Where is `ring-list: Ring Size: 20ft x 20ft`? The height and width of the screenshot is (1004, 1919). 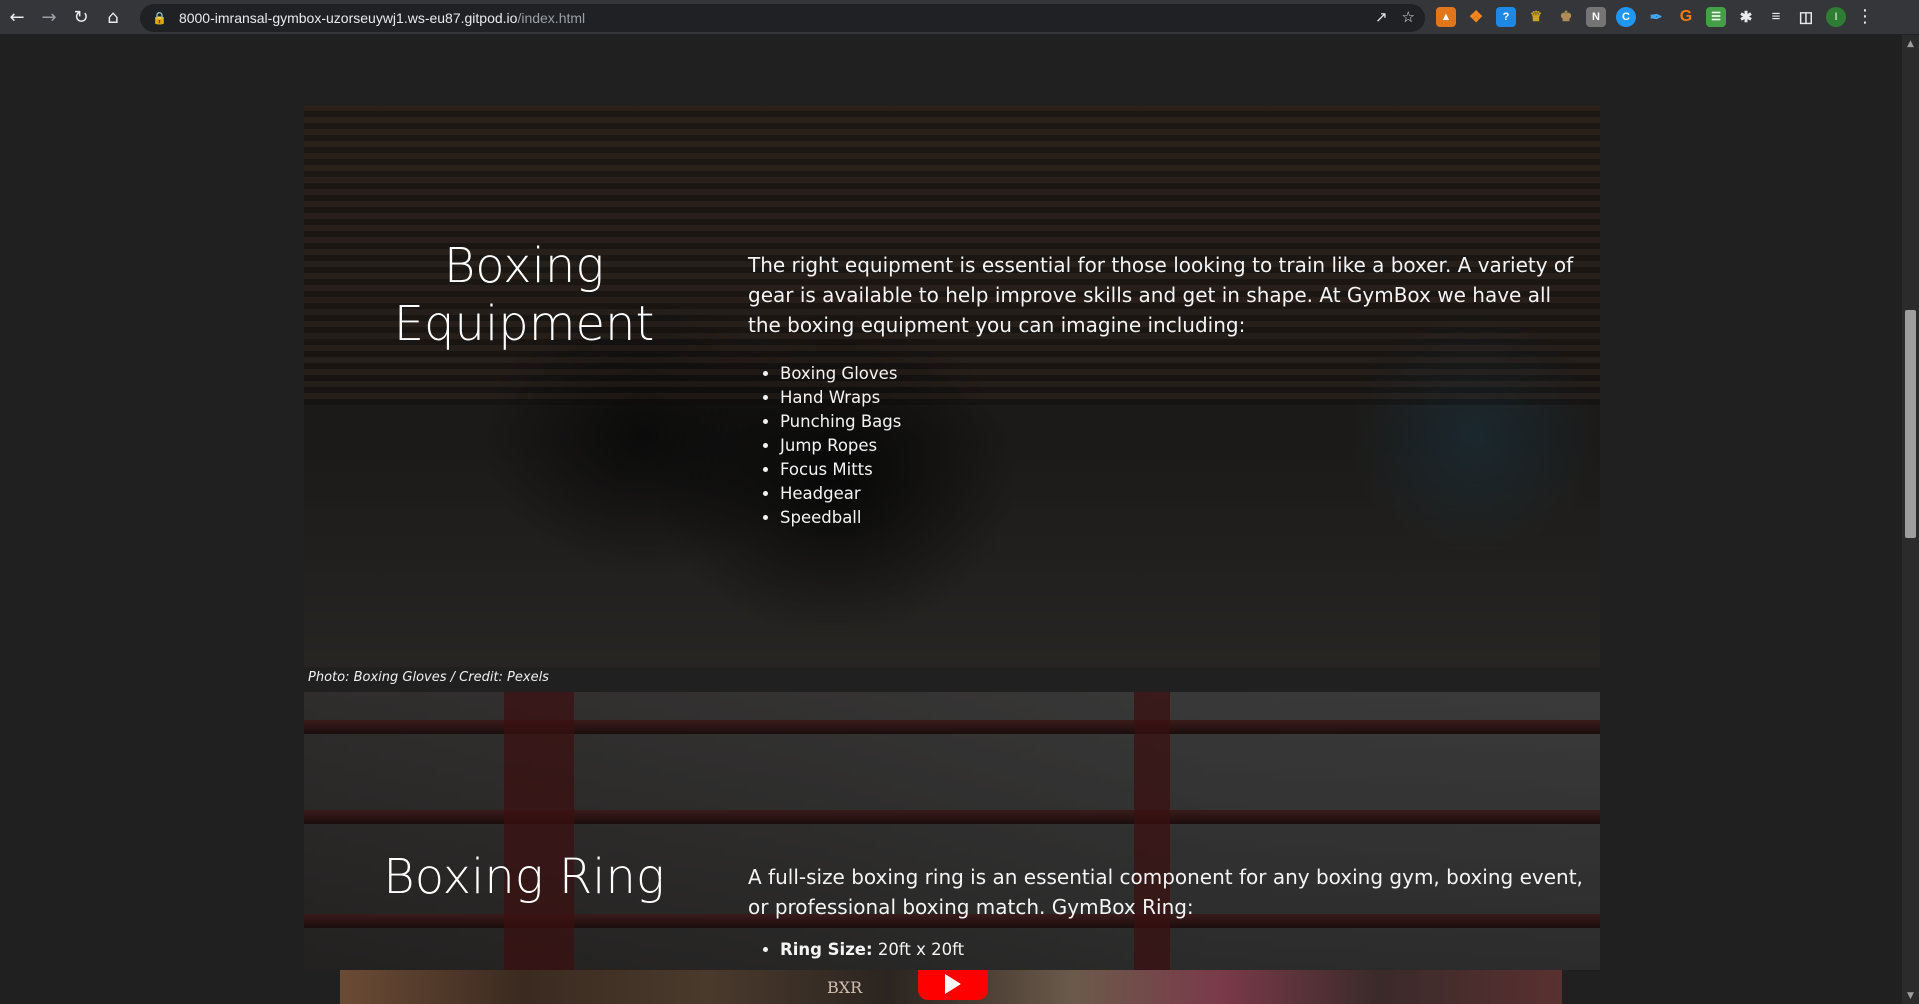
ring-list: Ring Size: 20ft x 20ft is located at coordinates (1181, 950).